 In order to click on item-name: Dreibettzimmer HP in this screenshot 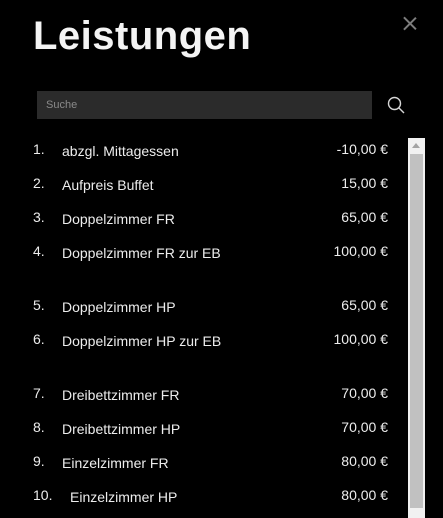, I will do `click(121, 429)`.